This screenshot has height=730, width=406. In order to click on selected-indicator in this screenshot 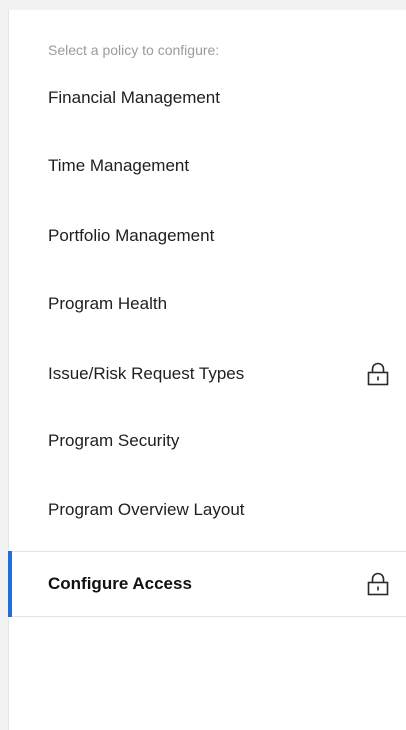, I will do `click(10, 584)`.